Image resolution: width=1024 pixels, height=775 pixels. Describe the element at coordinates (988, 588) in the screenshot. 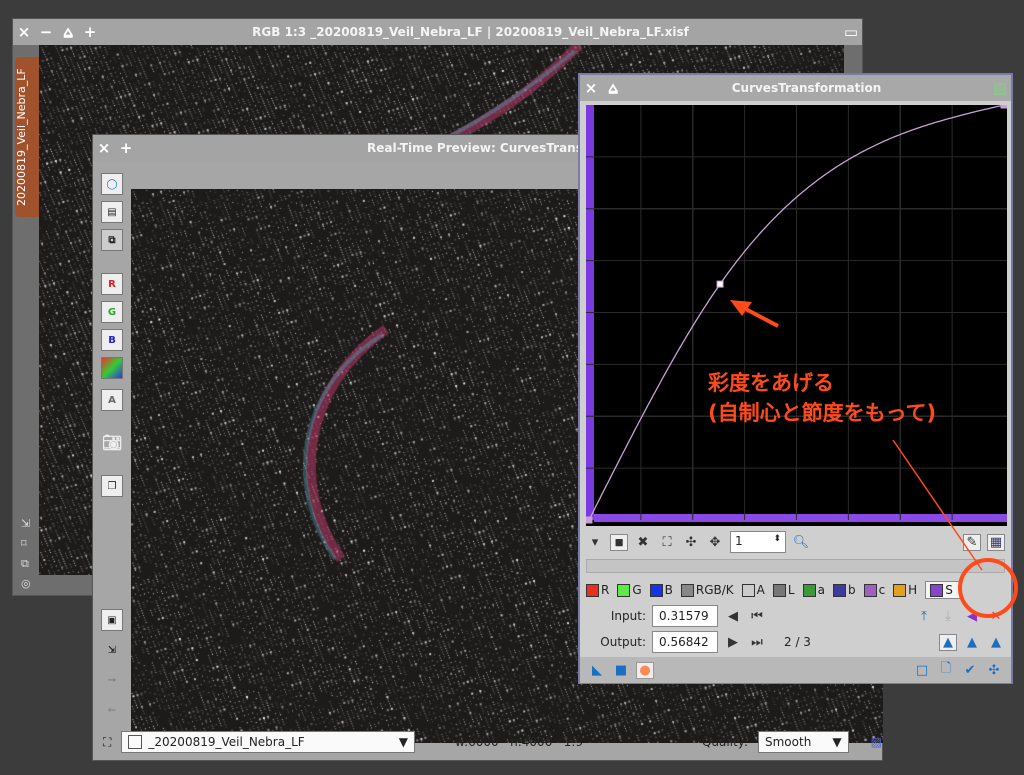

I see `highlight-circle` at that location.